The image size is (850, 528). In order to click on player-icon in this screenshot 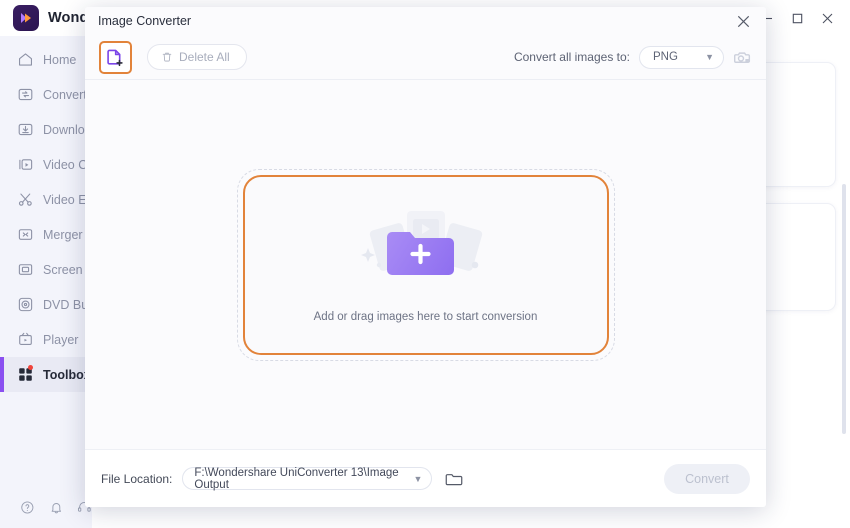, I will do `click(25, 338)`.